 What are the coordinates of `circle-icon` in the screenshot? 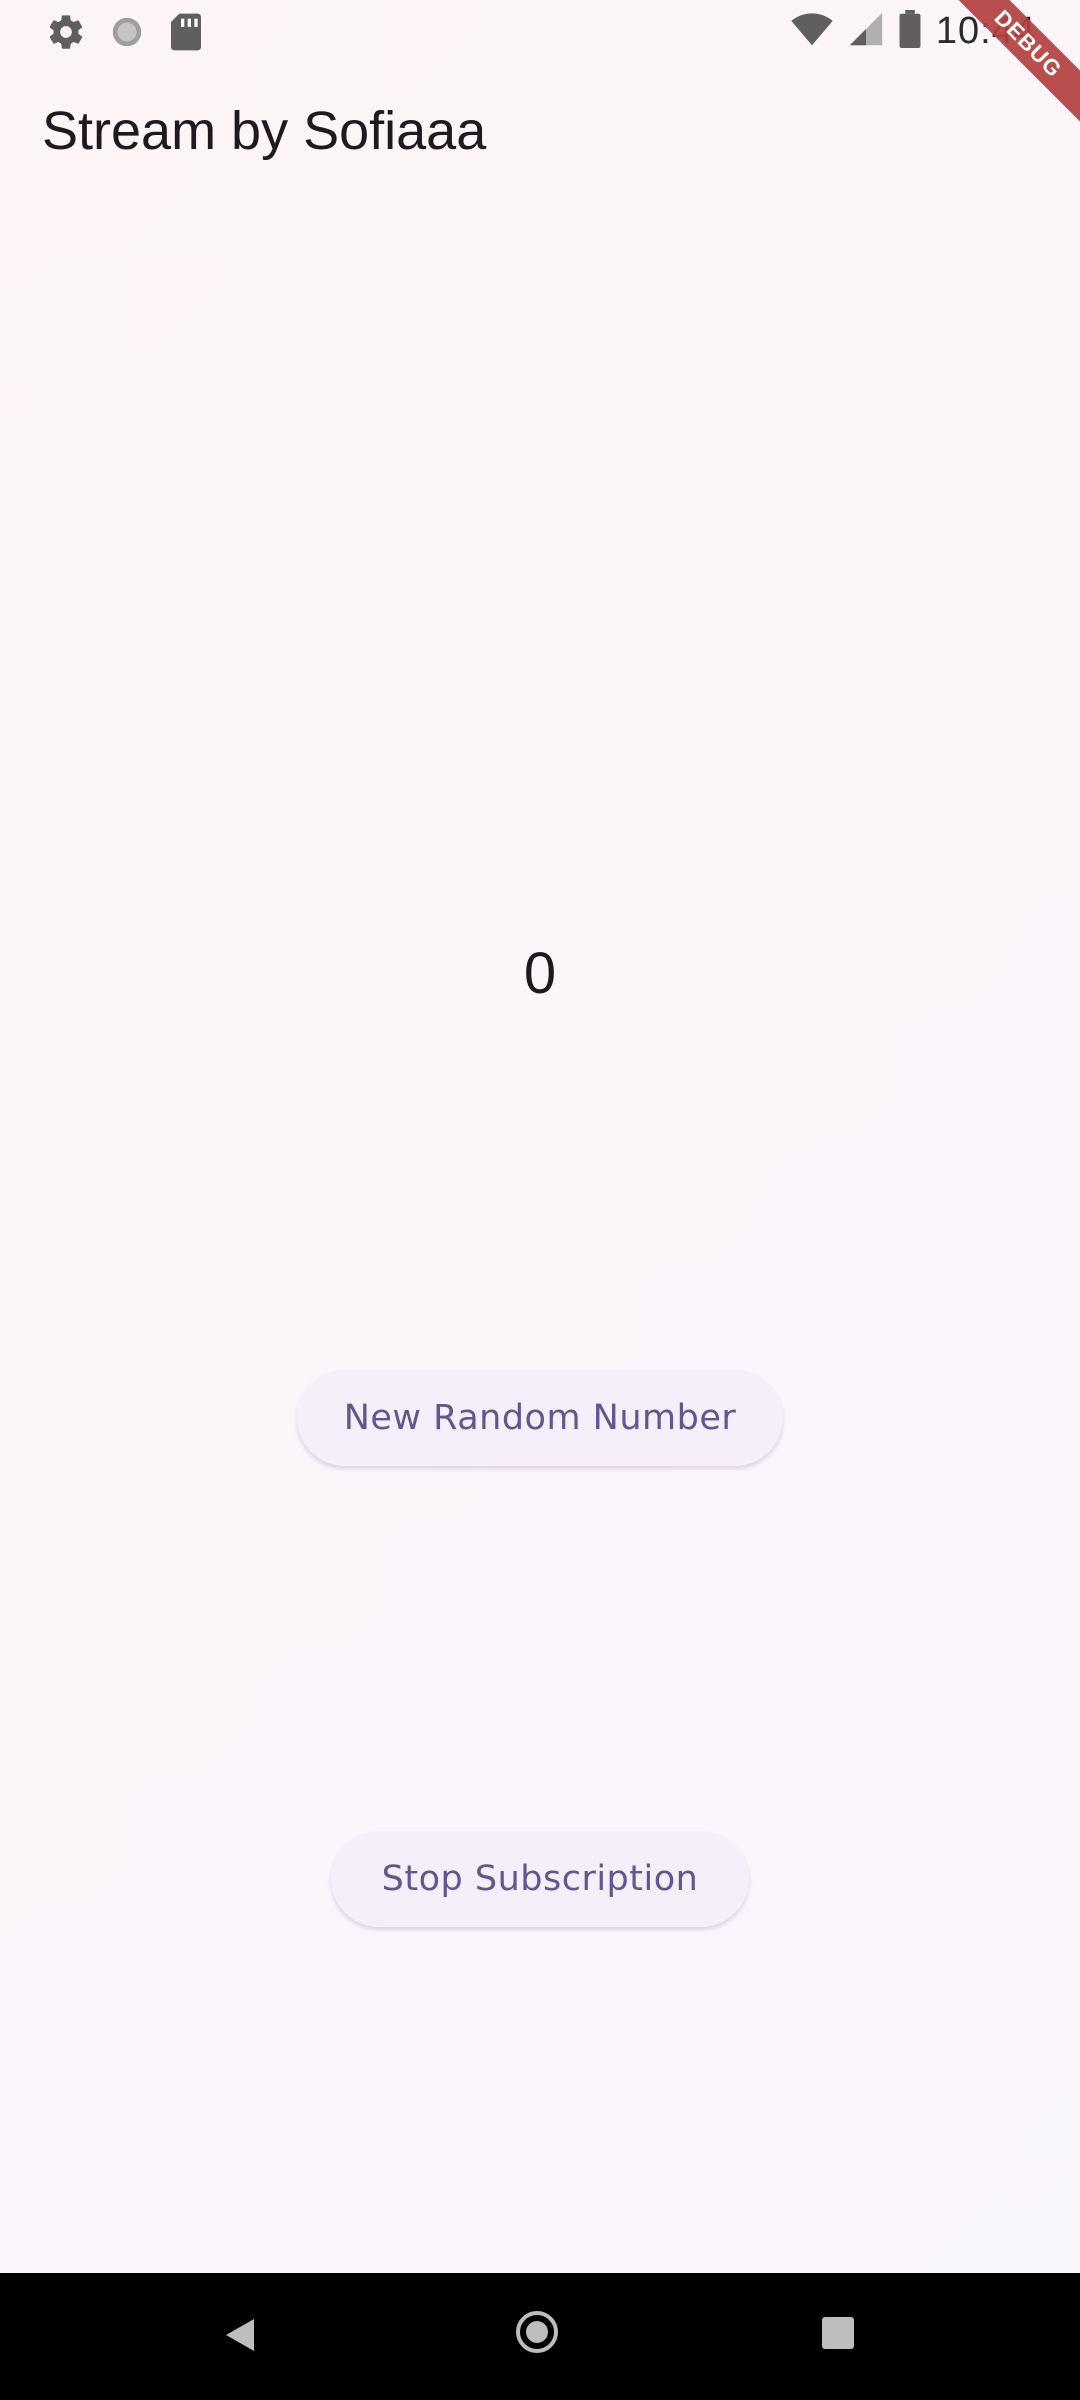 It's located at (127, 34).